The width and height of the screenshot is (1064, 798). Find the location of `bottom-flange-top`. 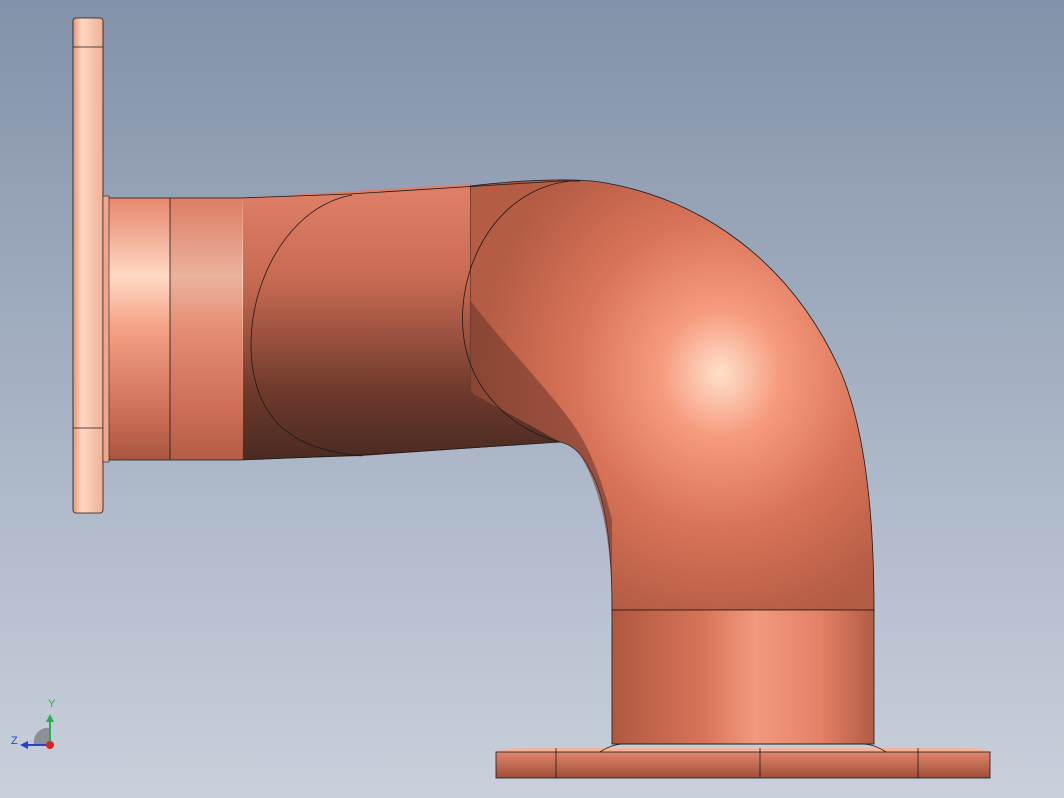

bottom-flange-top is located at coordinates (743, 750).